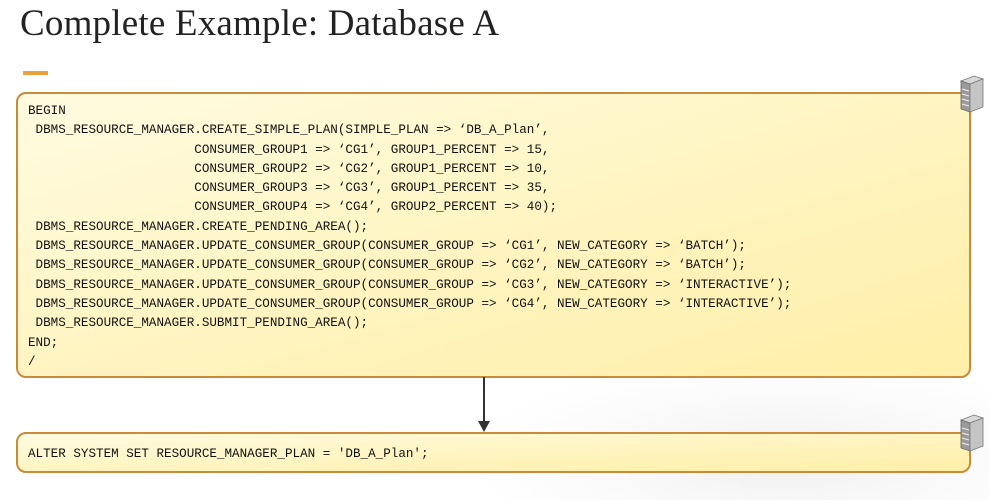 Image resolution: width=989 pixels, height=500 pixels. Describe the element at coordinates (43, 342) in the screenshot. I see `code-line: END;` at that location.